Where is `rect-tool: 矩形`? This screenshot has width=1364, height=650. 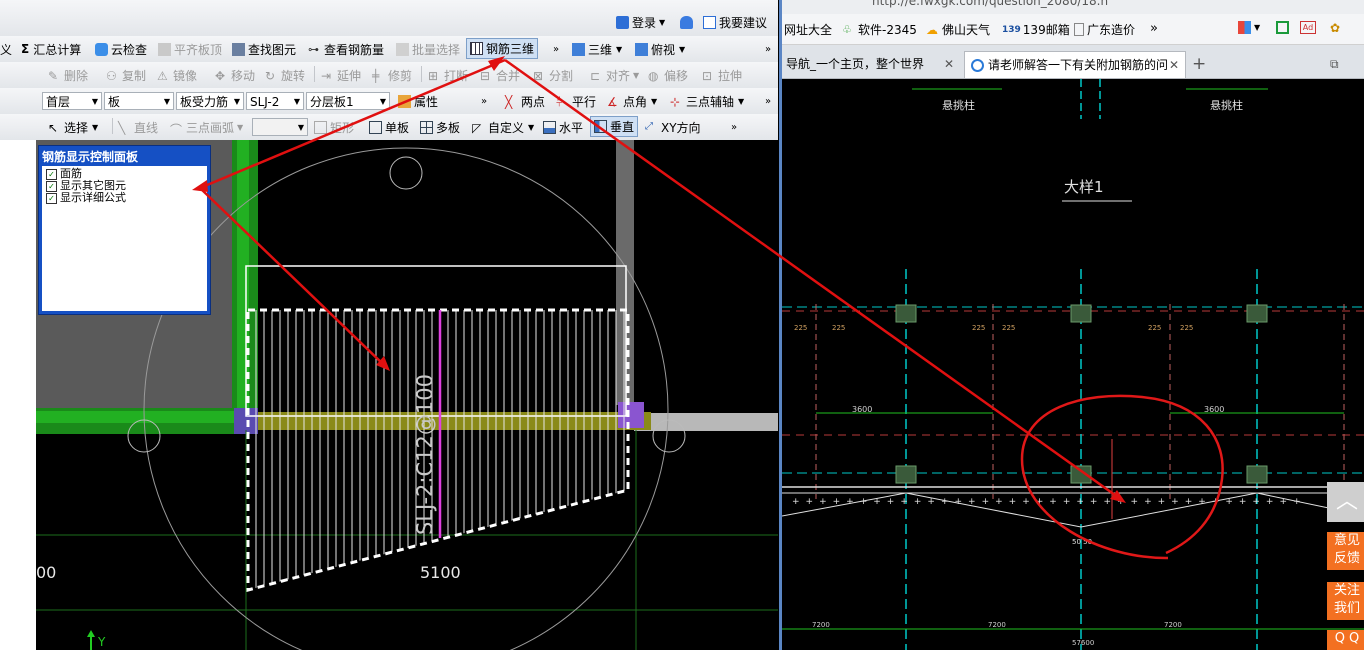
rect-tool: 矩形 is located at coordinates (334, 127).